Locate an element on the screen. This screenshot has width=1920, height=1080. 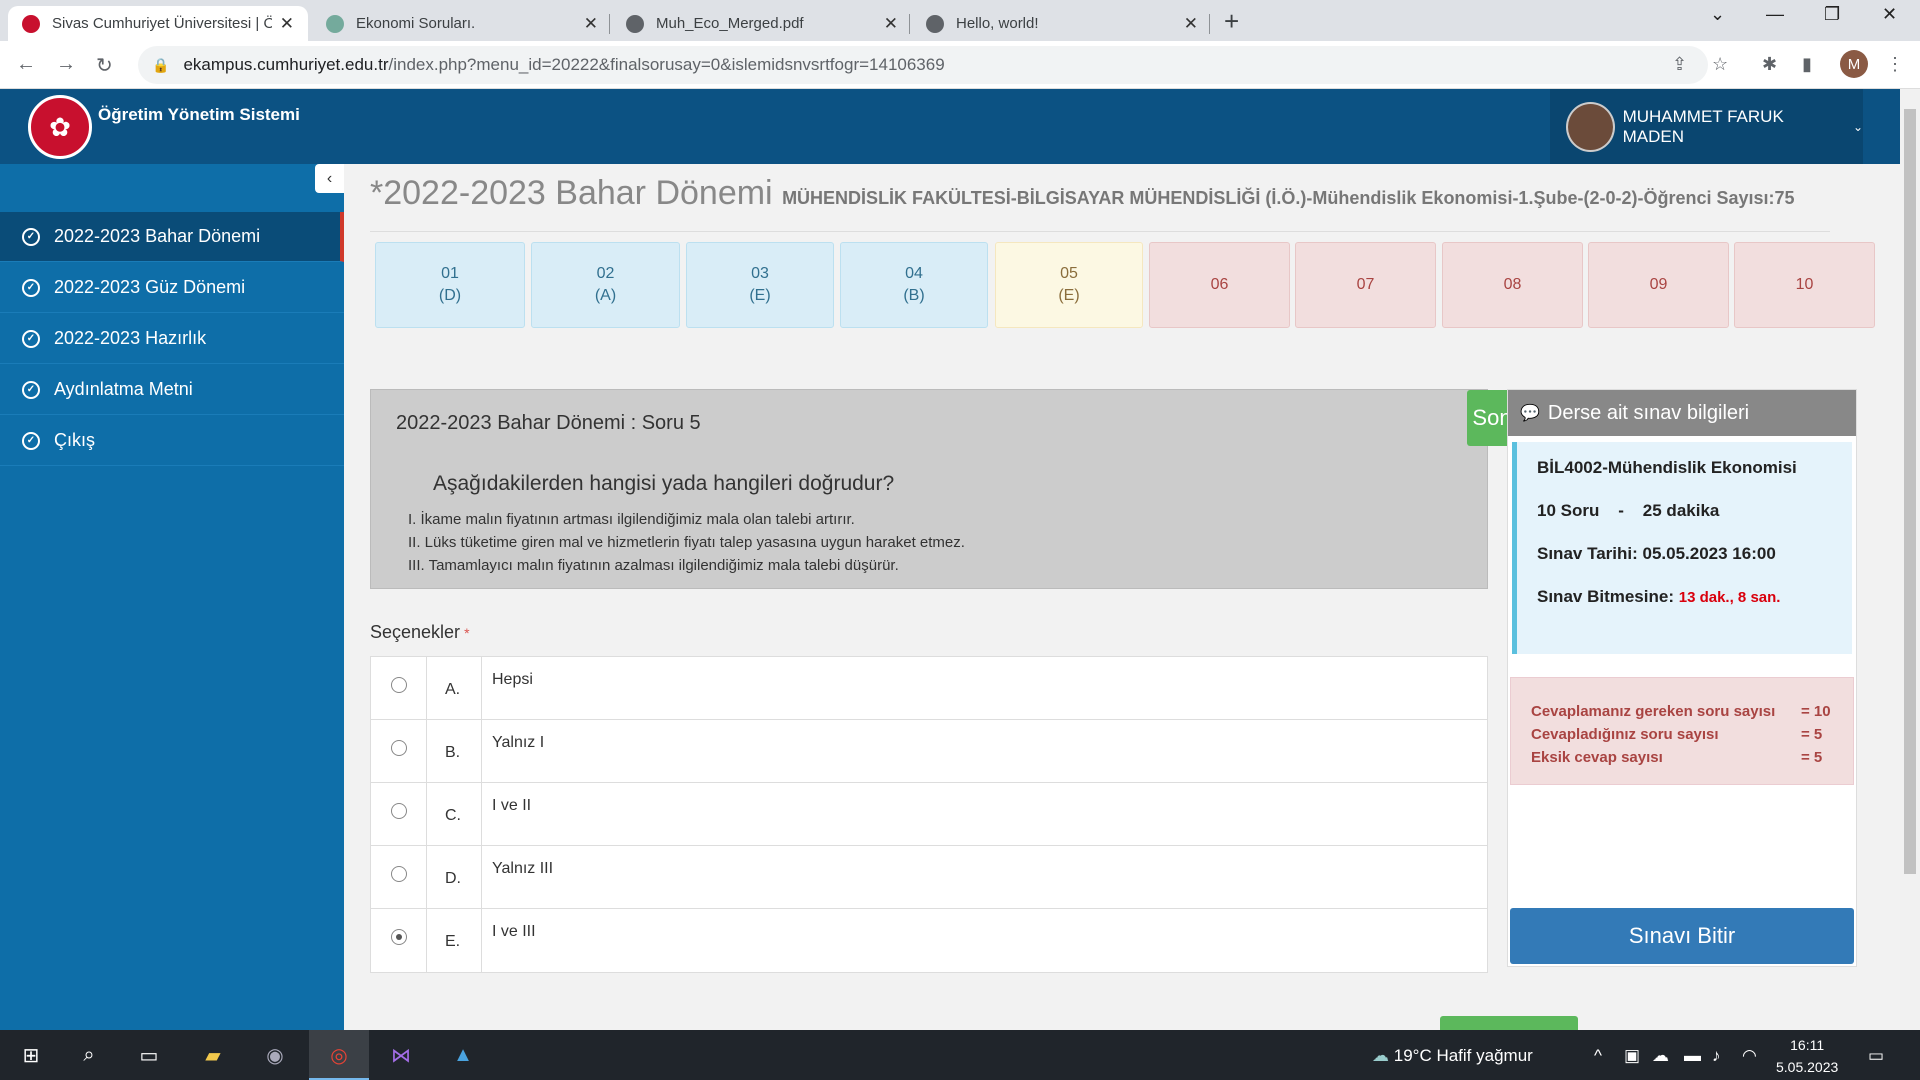
exam-summary: 10 Soru - 25 dakika is located at coordinates (1628, 510).